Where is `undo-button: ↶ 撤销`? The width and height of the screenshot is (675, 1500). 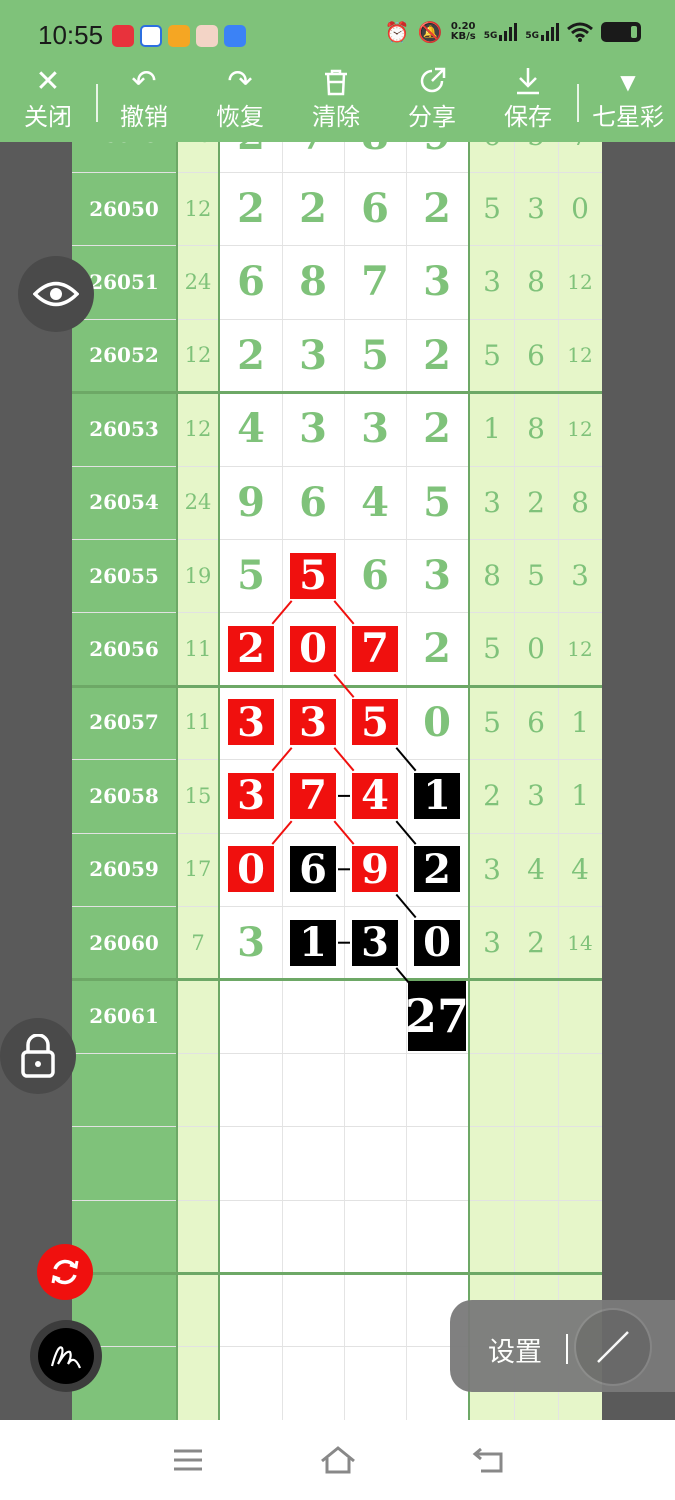
undo-button: ↶ 撤销 is located at coordinates (144, 102).